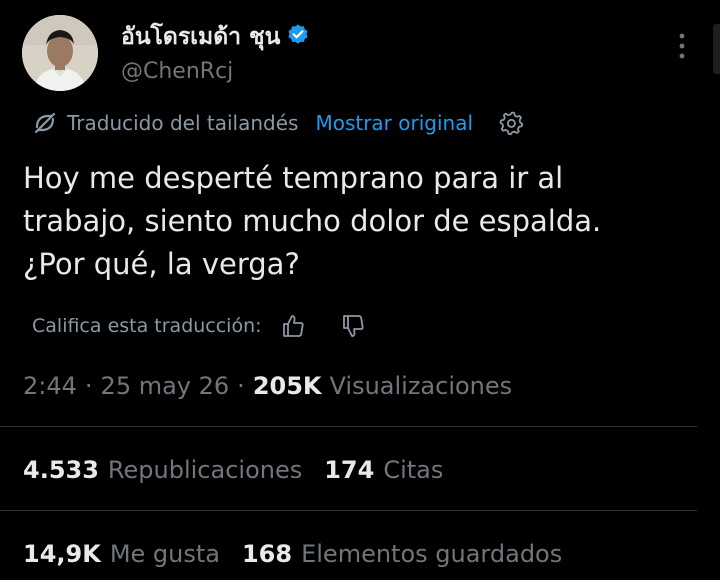 This screenshot has width=720, height=580. I want to click on display-name: อันโดรเมด้า ชุน, so click(215, 37).